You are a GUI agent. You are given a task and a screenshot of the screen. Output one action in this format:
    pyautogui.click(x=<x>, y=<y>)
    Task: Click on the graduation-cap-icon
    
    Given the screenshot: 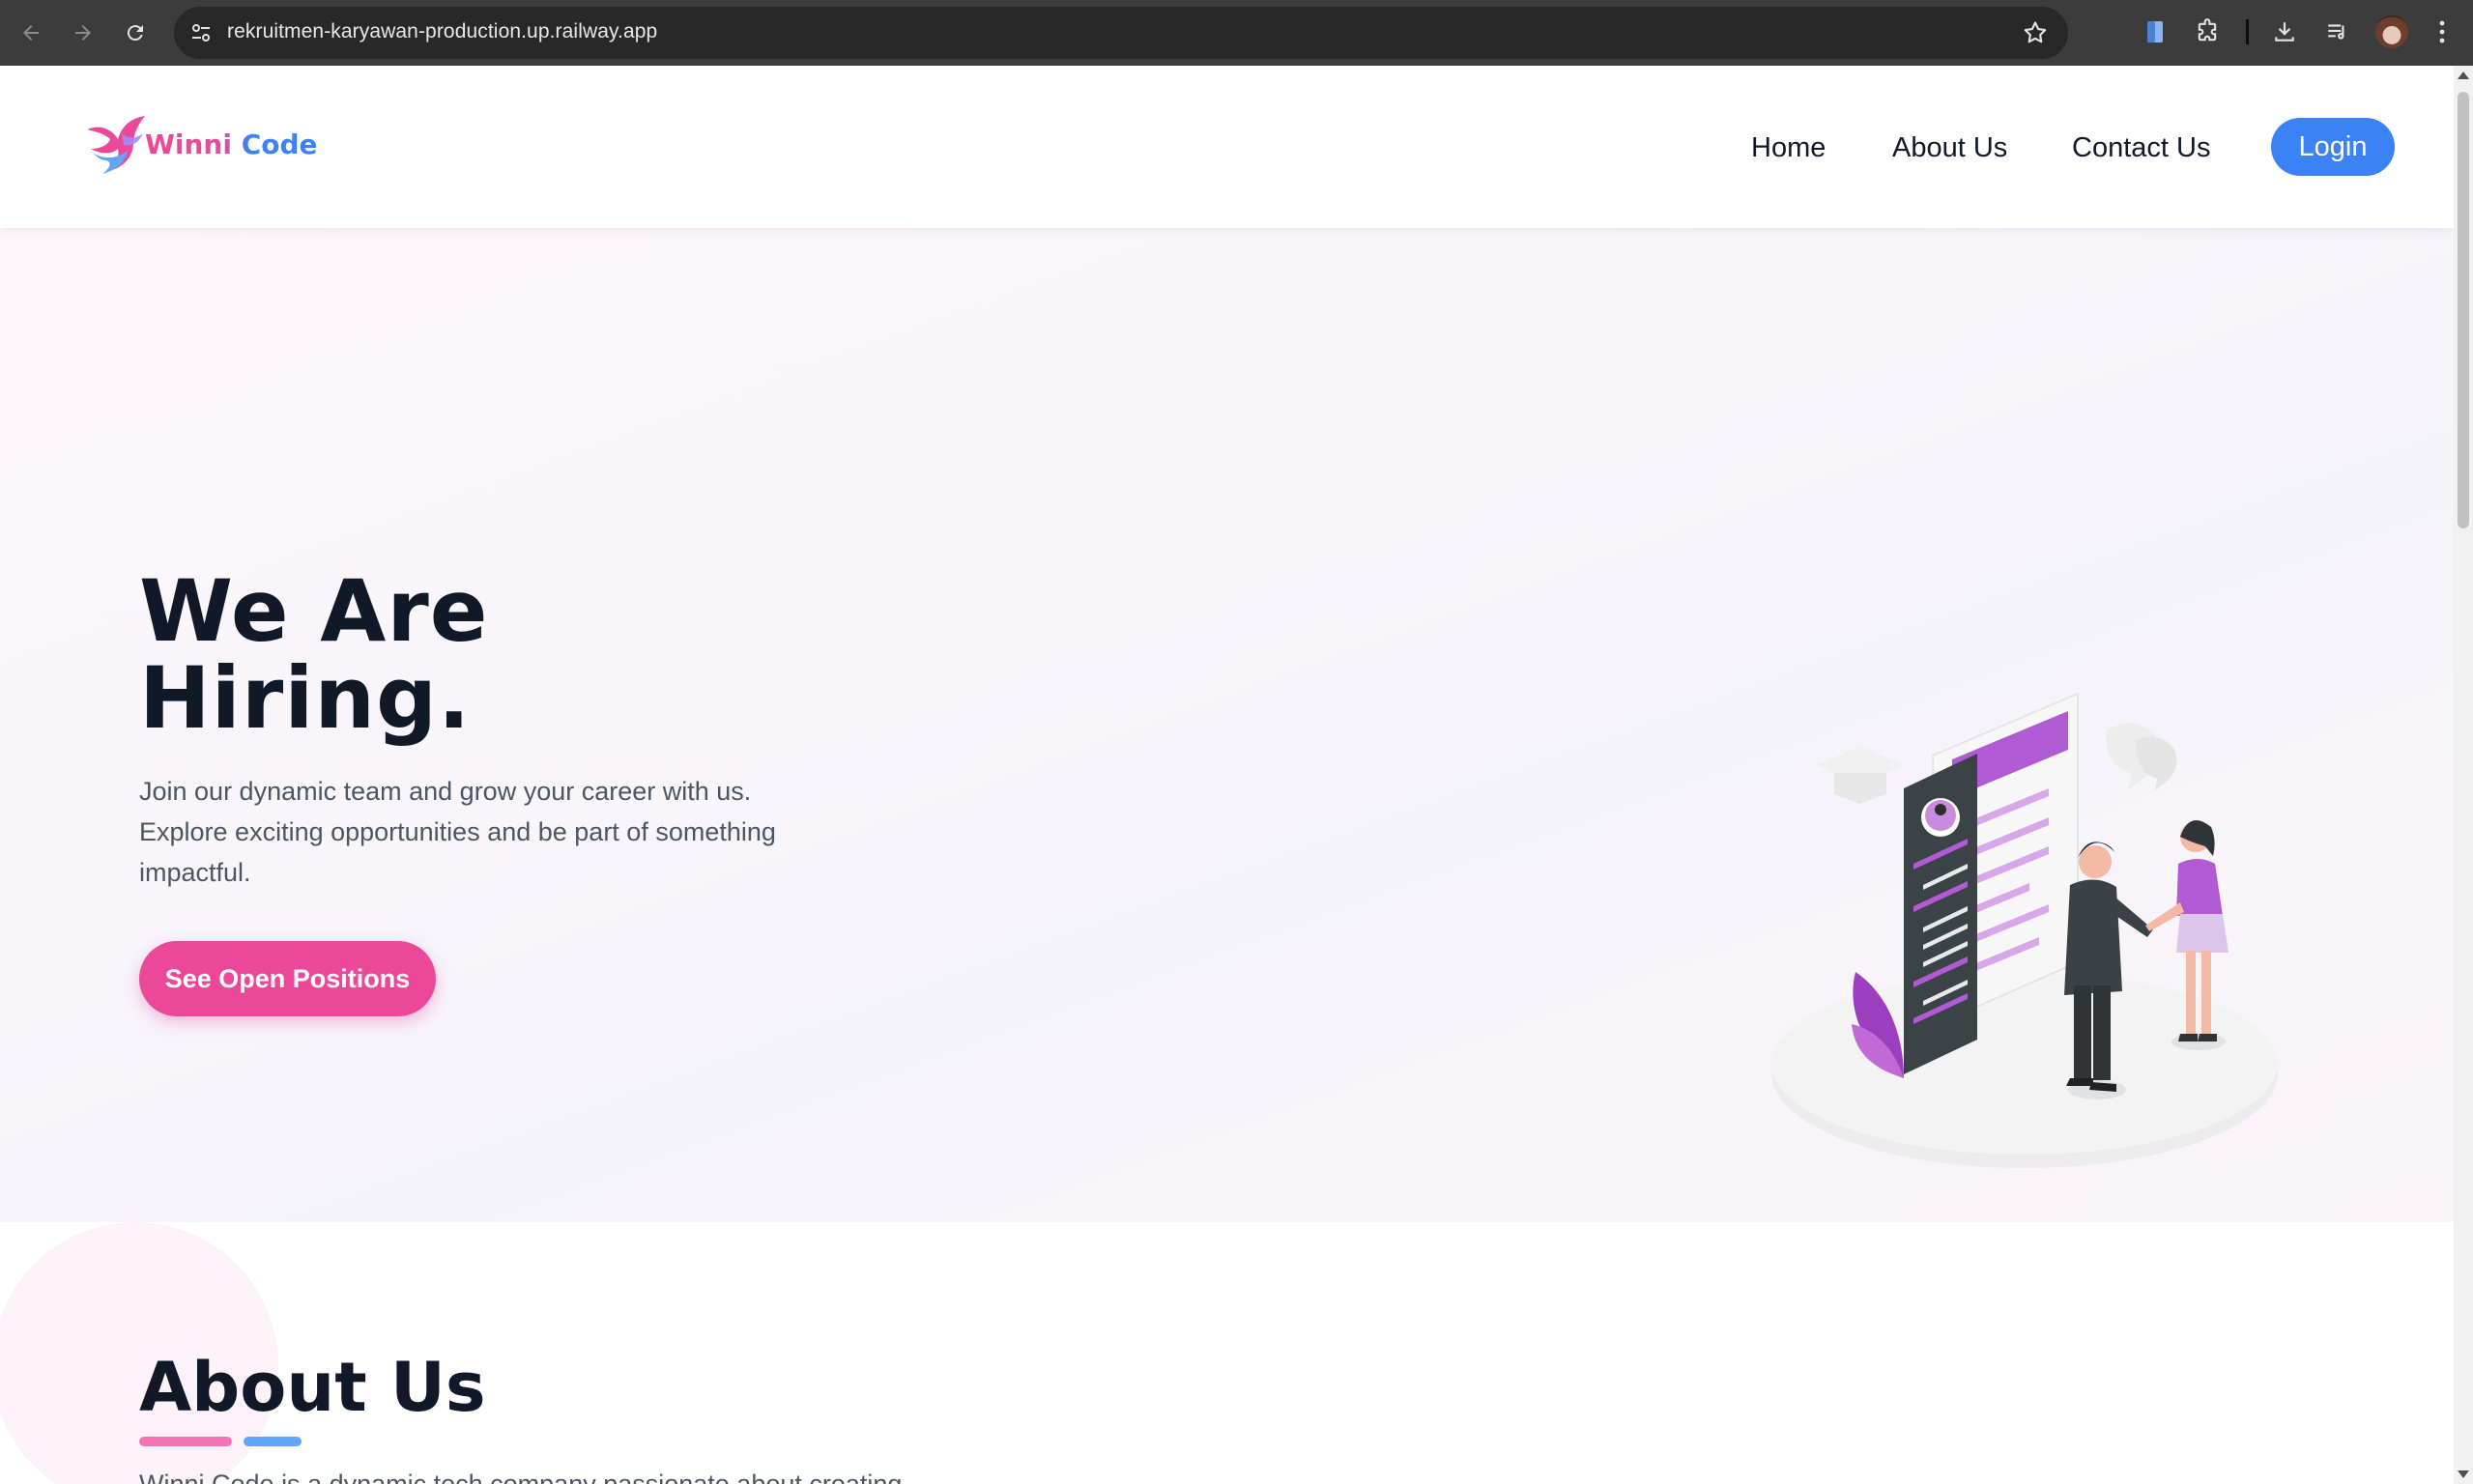 What is the action you would take?
    pyautogui.click(x=1860, y=775)
    